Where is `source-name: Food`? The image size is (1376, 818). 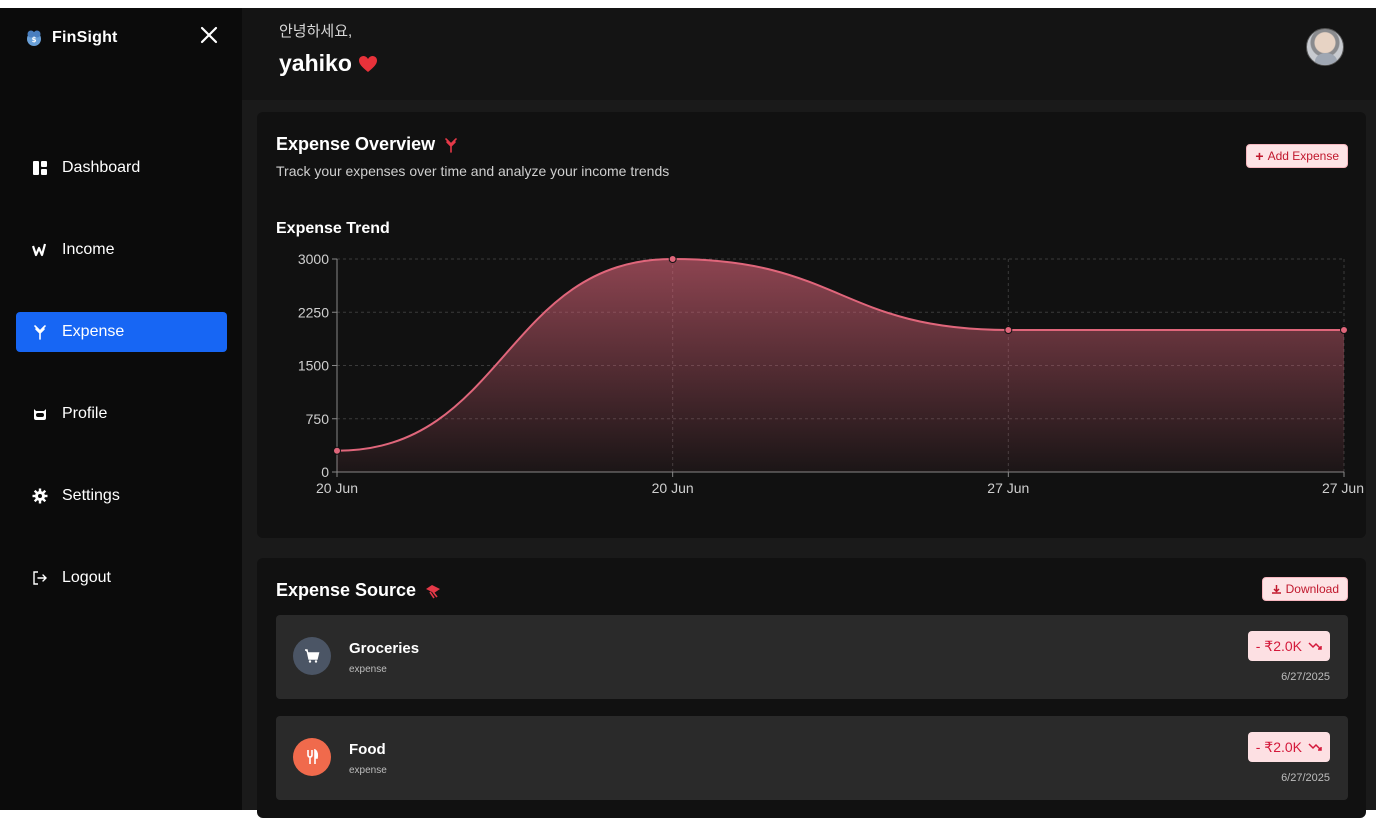
source-name: Food is located at coordinates (367, 749).